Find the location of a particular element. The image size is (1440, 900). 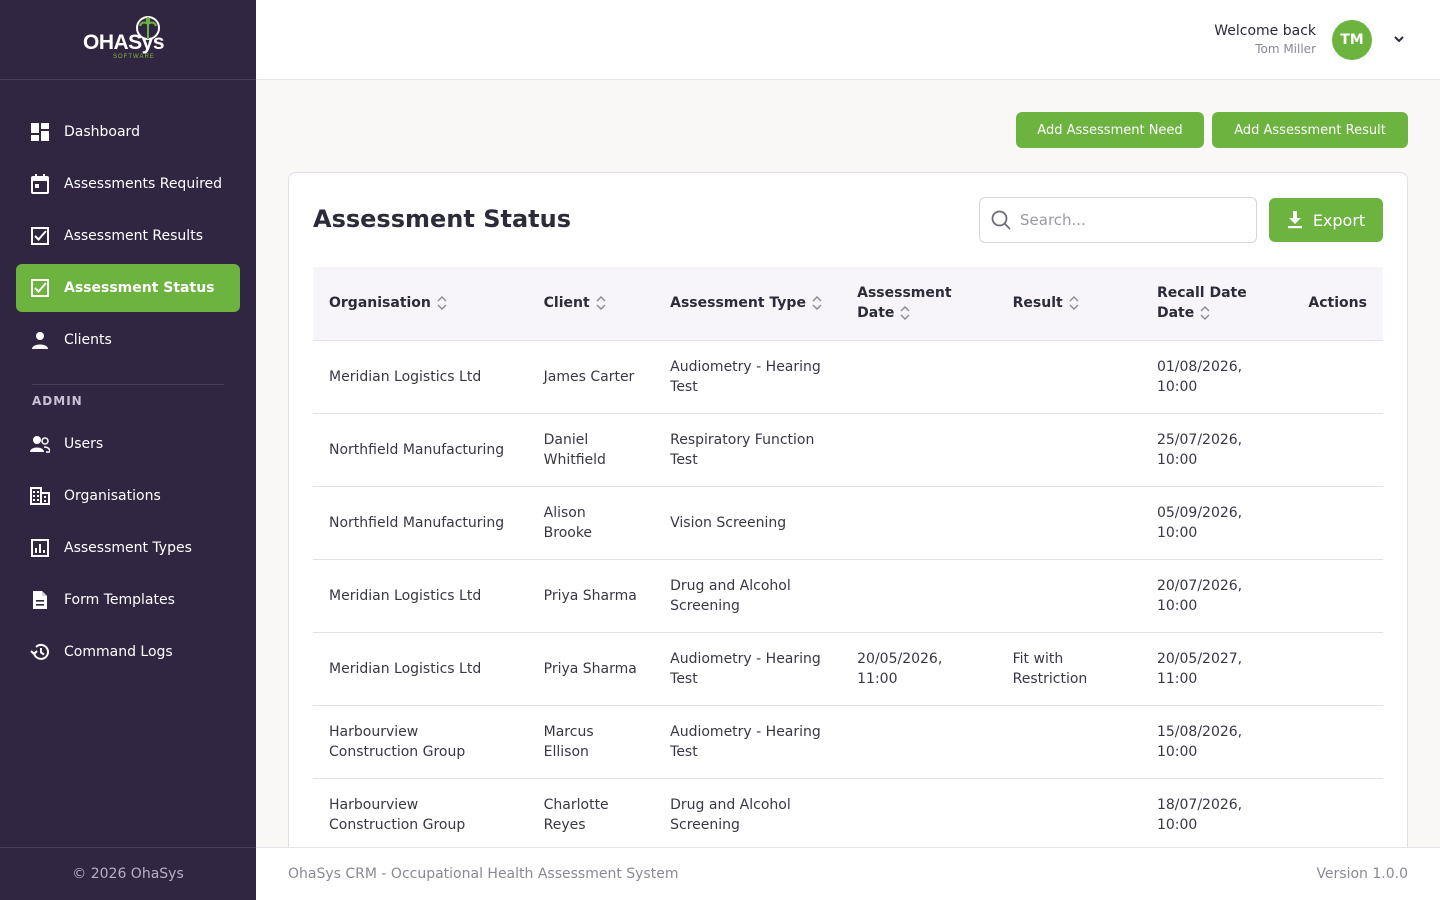

column-header-recall-date: Recall Date Date is located at coordinates (1216, 303).